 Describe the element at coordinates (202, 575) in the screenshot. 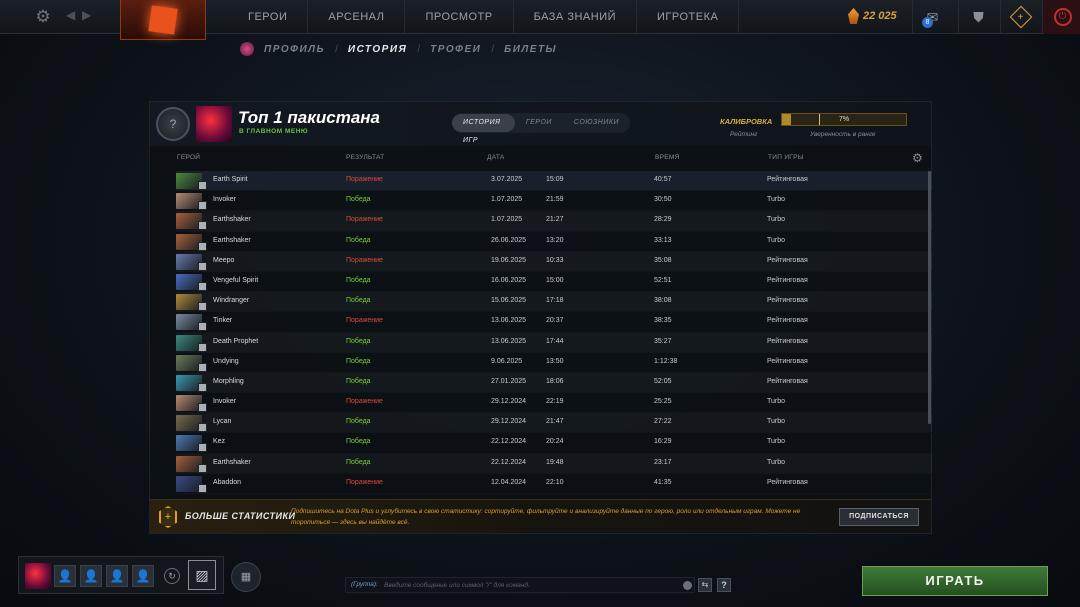

I see `battlepass-item-icon: ▨` at that location.